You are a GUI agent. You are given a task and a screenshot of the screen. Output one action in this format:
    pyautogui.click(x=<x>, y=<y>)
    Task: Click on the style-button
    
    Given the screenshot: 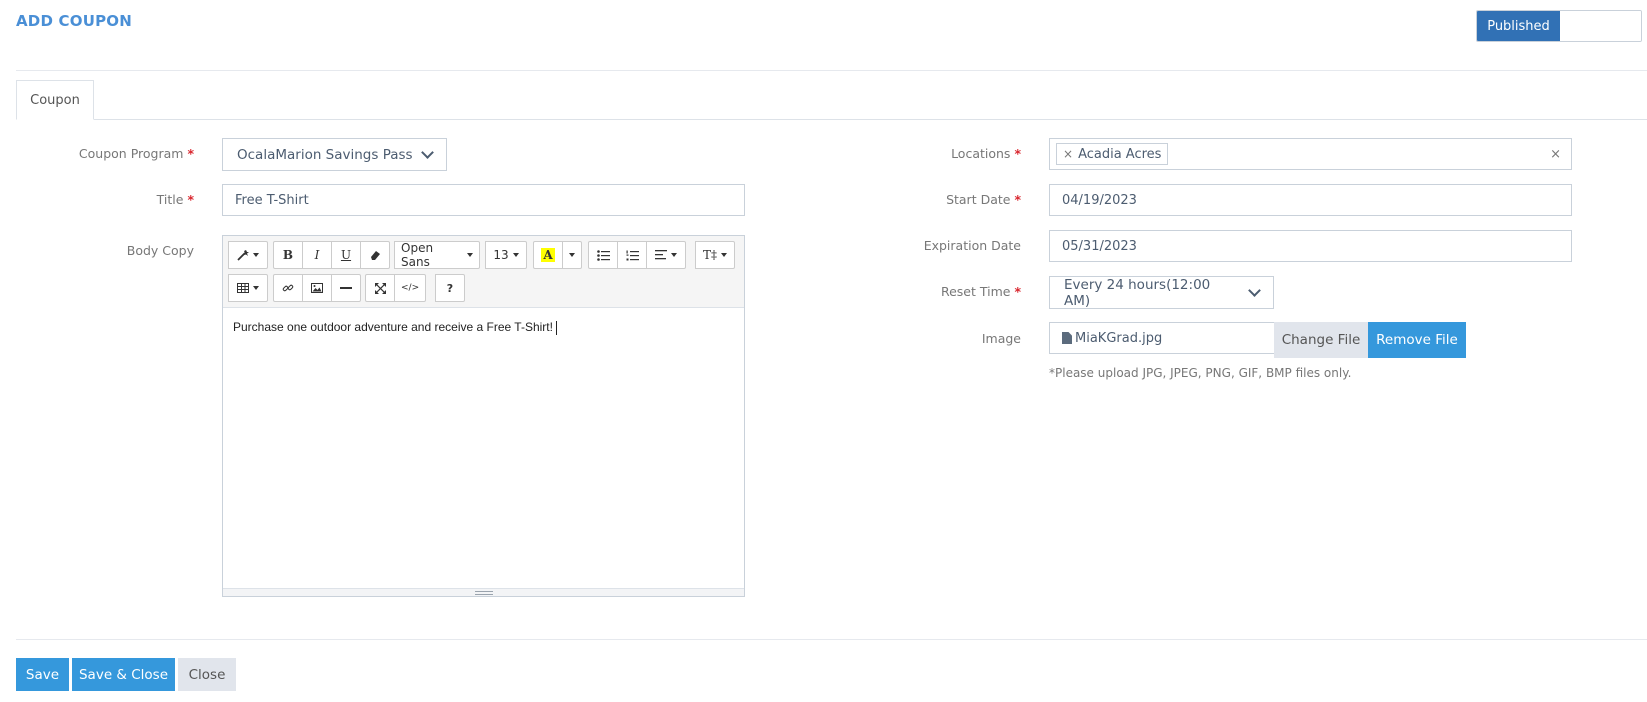 What is the action you would take?
    pyautogui.click(x=248, y=255)
    